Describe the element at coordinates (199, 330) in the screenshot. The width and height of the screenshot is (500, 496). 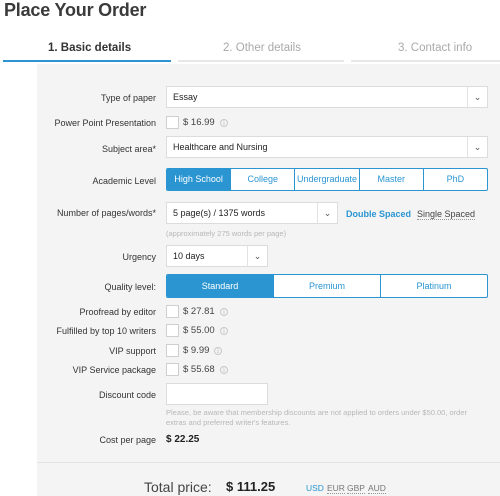
I see `extra-price: $ 55.00` at that location.